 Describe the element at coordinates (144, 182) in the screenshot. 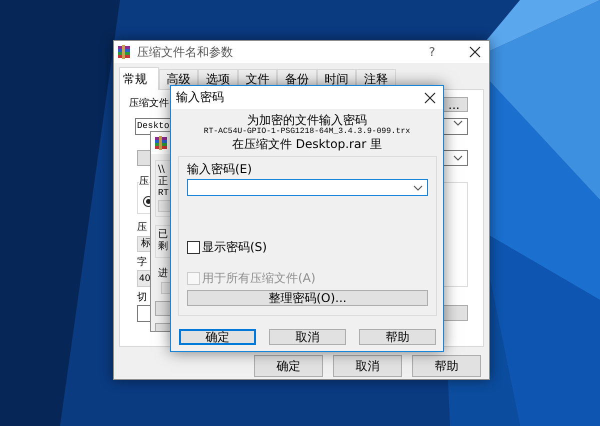

I see `group-title: 压` at that location.